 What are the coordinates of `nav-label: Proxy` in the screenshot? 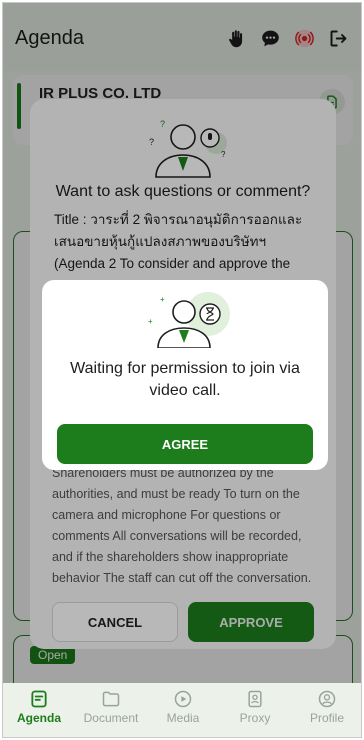 It's located at (255, 718).